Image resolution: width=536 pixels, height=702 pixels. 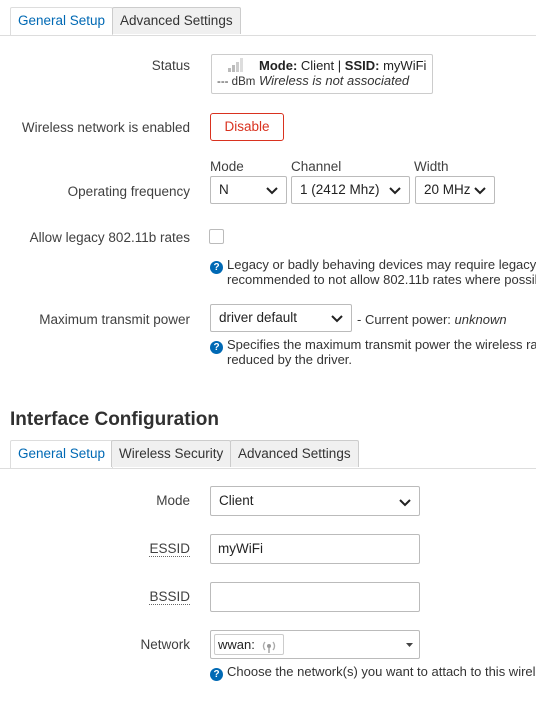 What do you see at coordinates (315, 501) in the screenshot?
I see `interface-mode-select: Client` at bounding box center [315, 501].